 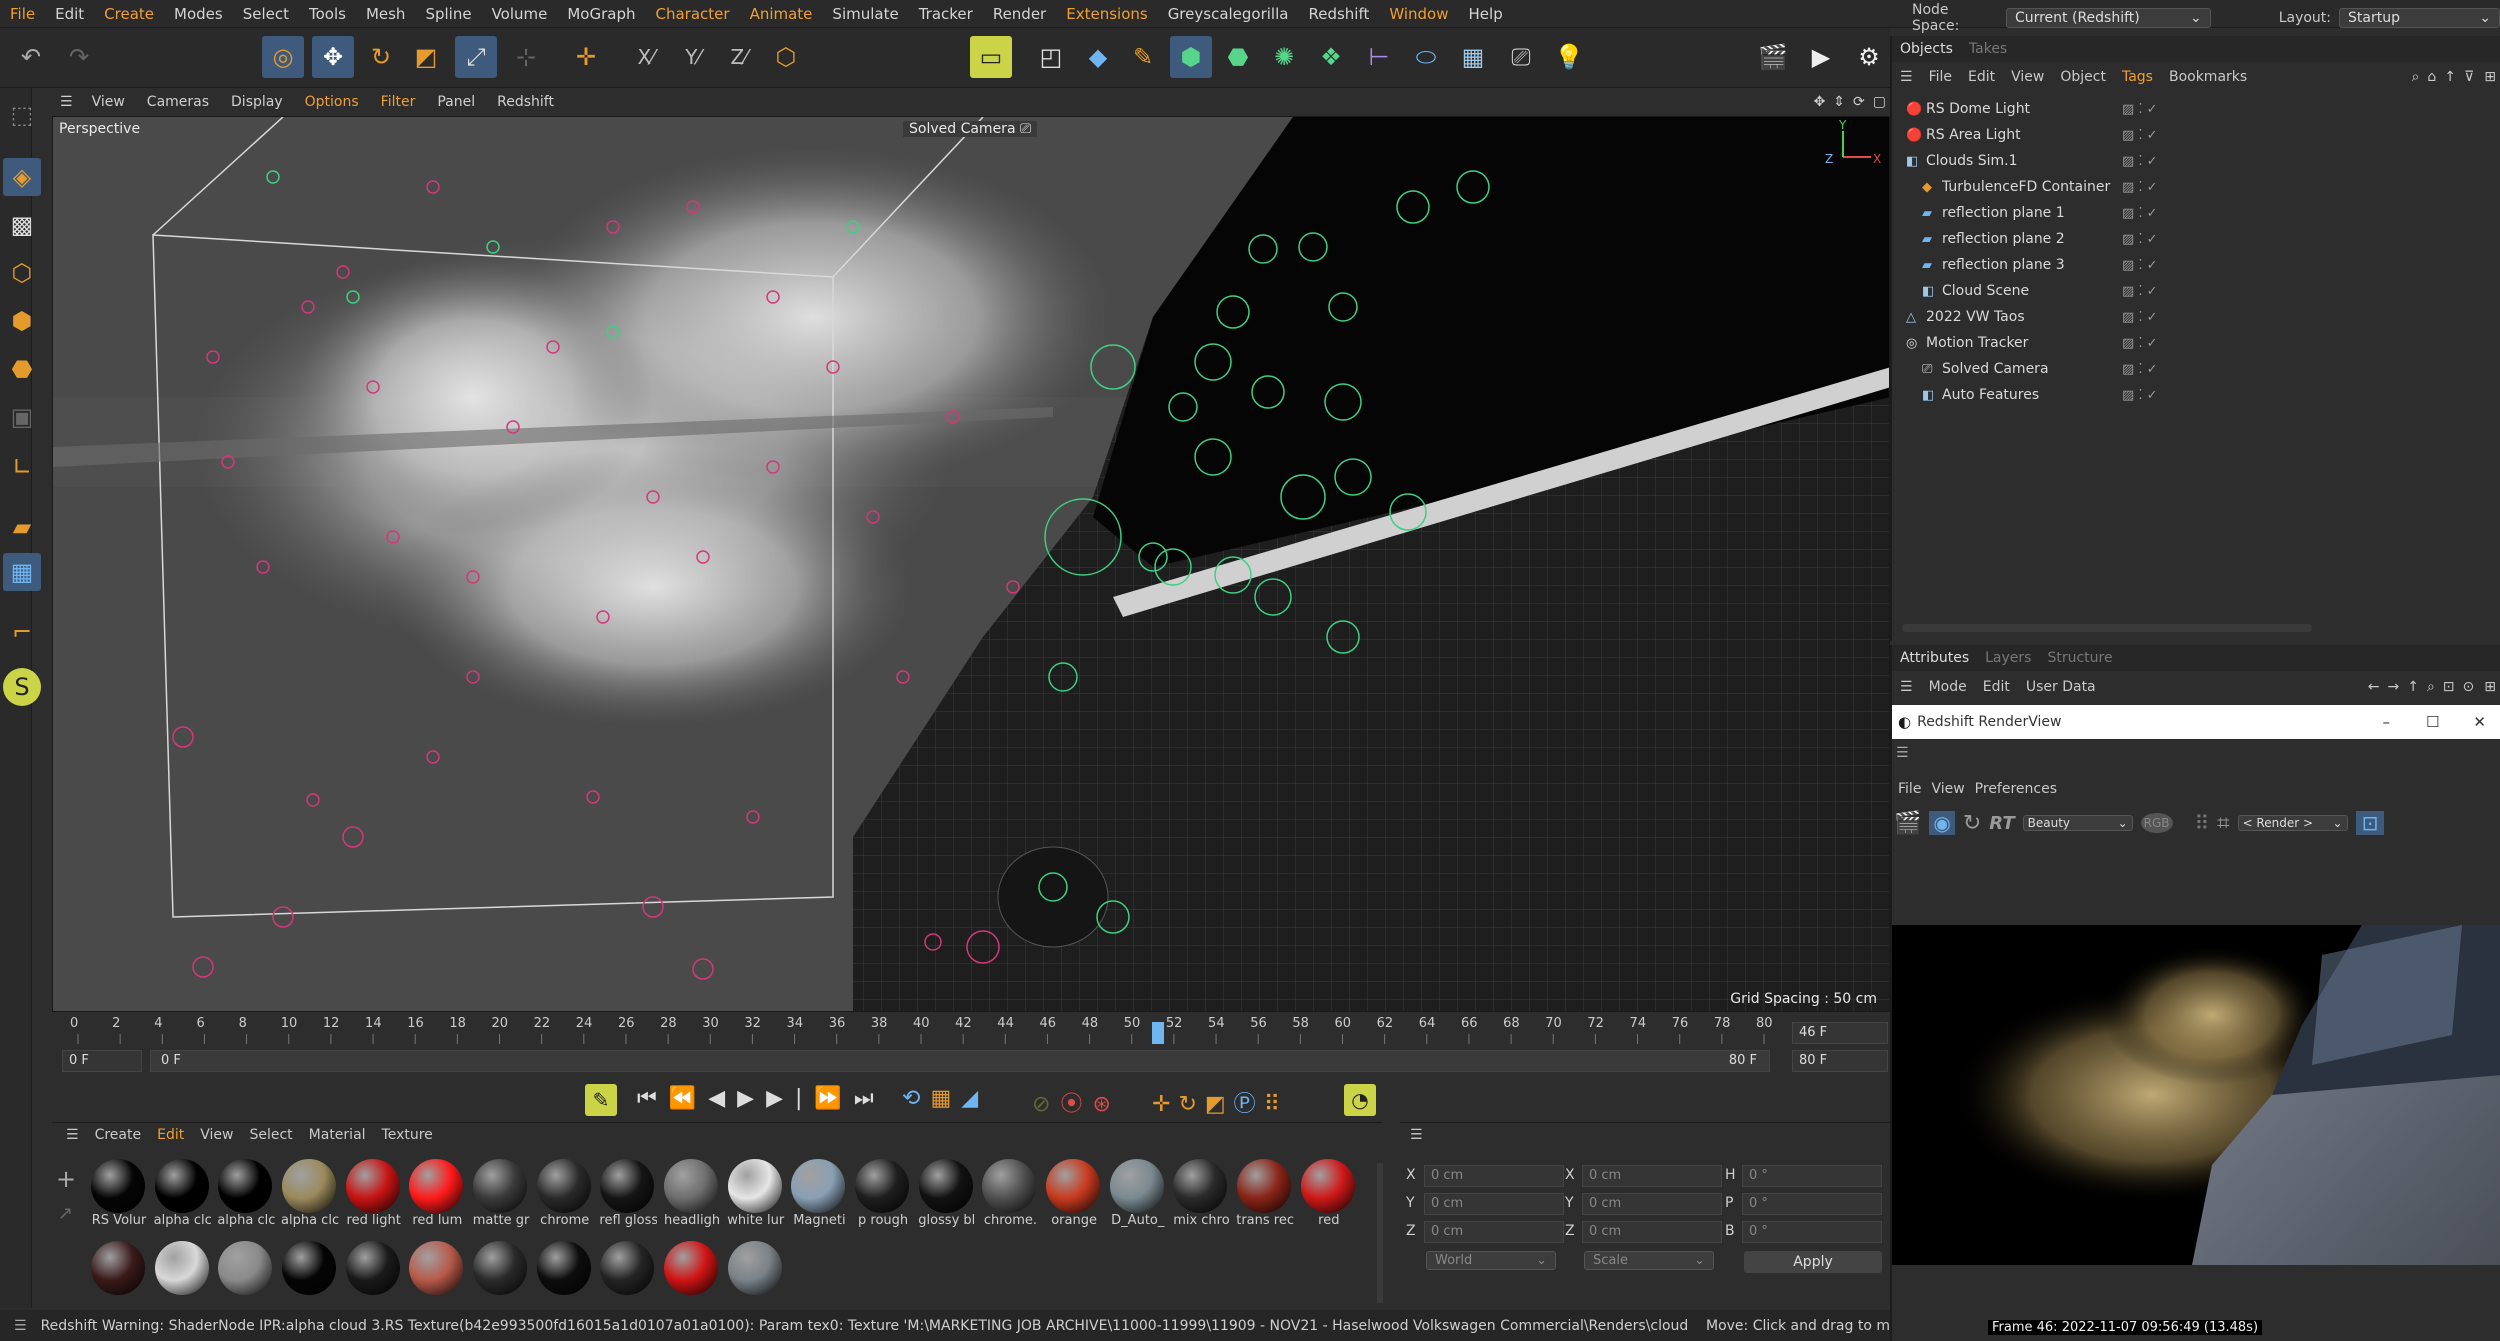 I want to click on coord-z-size: 0 cm, so click(x=1652, y=1232).